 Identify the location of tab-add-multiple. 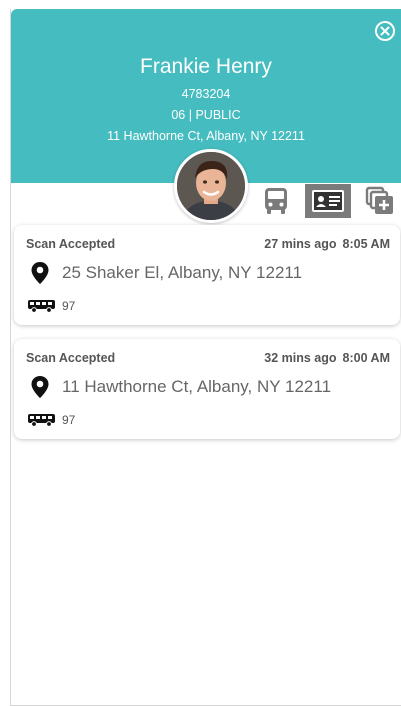
(380, 201).